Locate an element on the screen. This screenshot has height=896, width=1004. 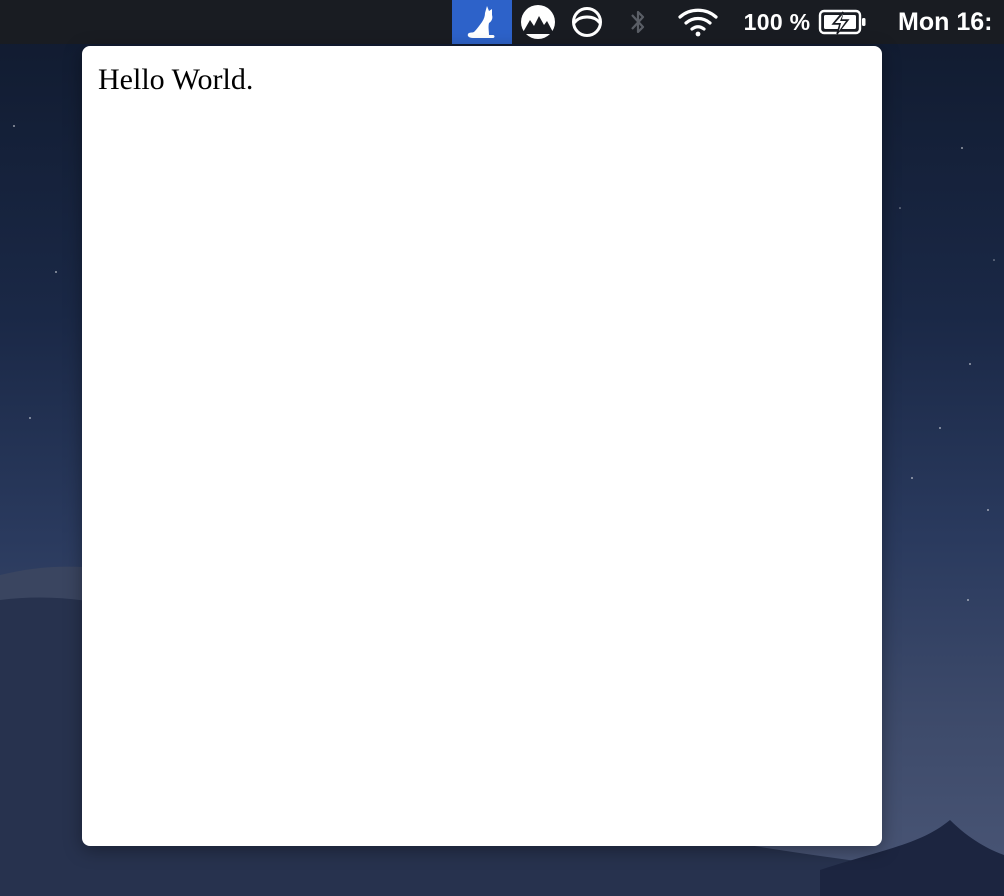
mountain-icon is located at coordinates (538, 22).